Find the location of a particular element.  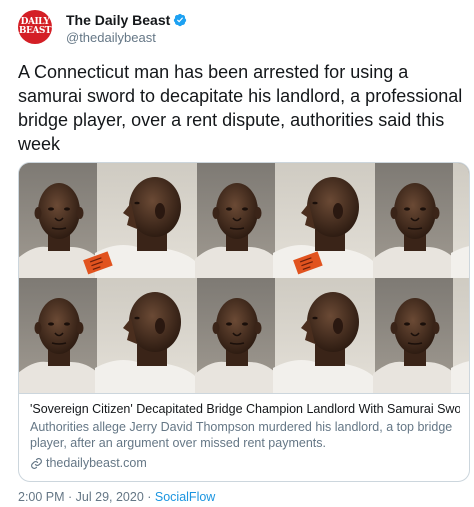

handle: @thedailybeast is located at coordinates (111, 37).